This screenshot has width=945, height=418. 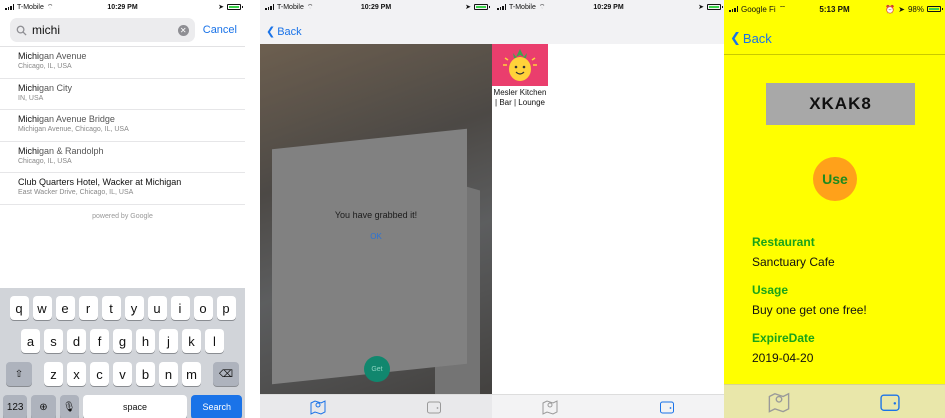 I want to click on alert-ok-button: OK, so click(x=376, y=236).